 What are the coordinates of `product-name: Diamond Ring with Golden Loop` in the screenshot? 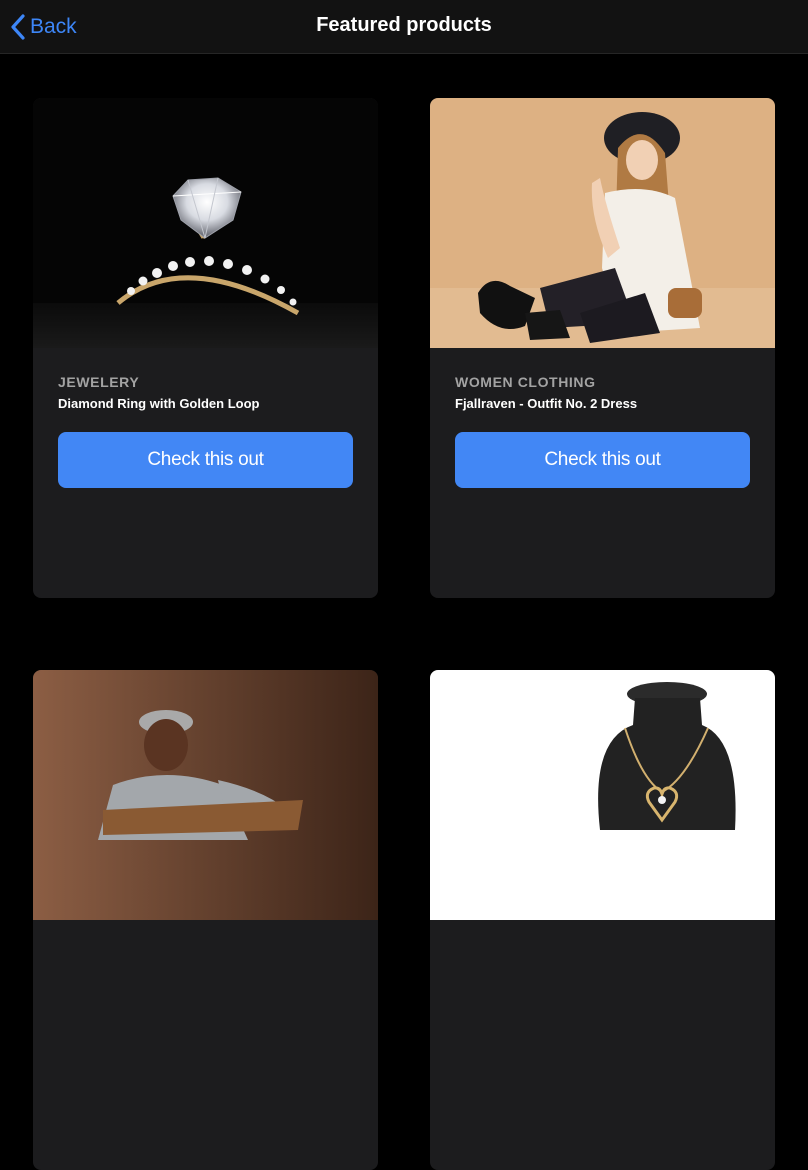 It's located at (159, 403).